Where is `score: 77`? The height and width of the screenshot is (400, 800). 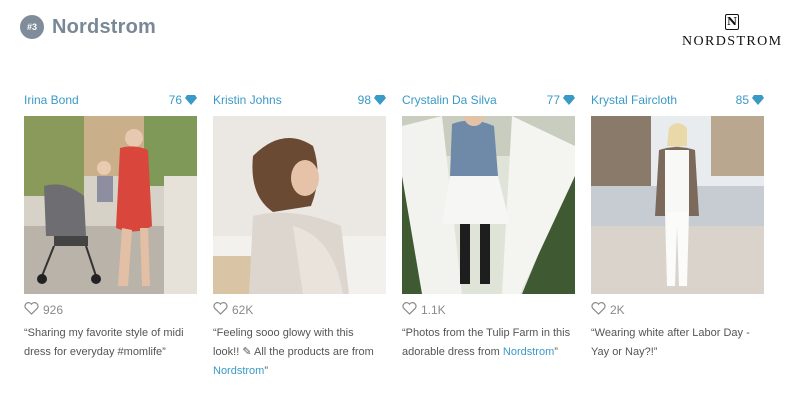
score: 77 is located at coordinates (561, 100).